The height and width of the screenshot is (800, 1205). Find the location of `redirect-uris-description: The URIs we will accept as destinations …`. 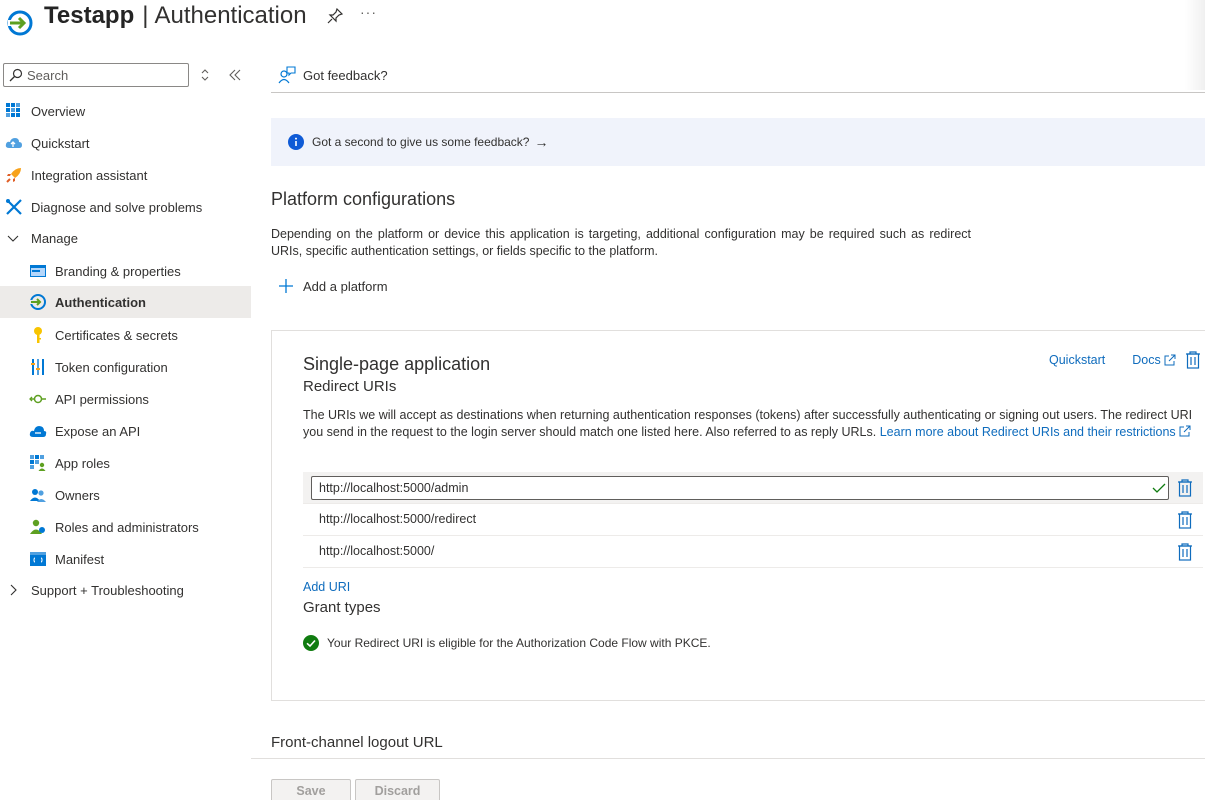

redirect-uris-description: The URIs we will accept as destinations … is located at coordinates (748, 424).